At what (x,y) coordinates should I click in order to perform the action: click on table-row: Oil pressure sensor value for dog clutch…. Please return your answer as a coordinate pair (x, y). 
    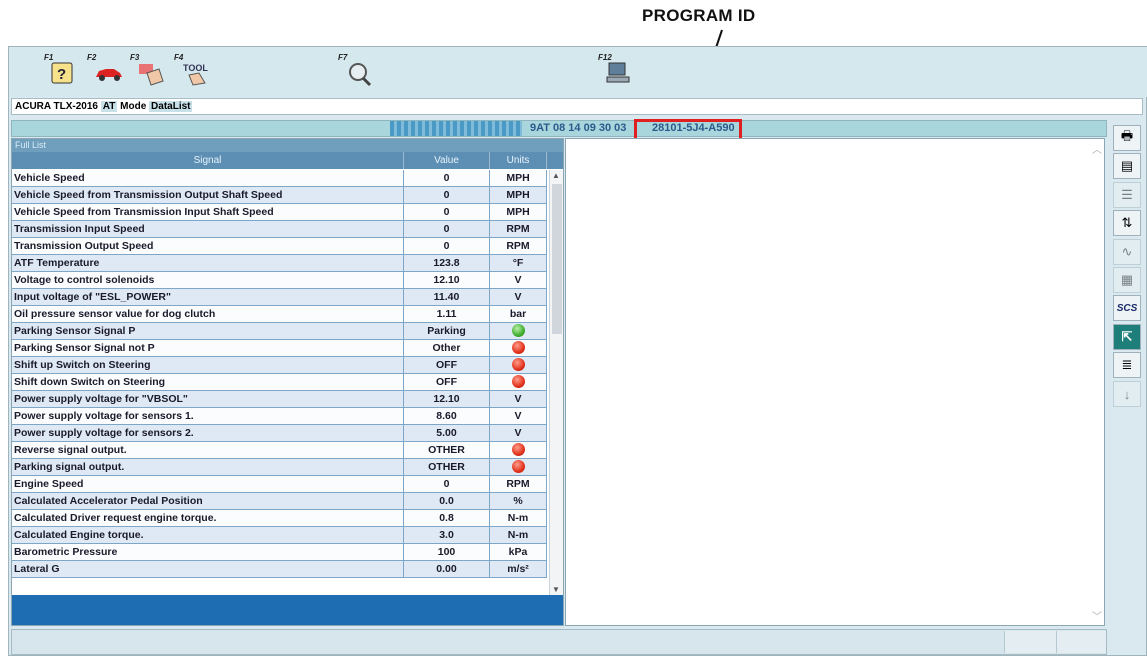
    Looking at the image, I should click on (279, 314).